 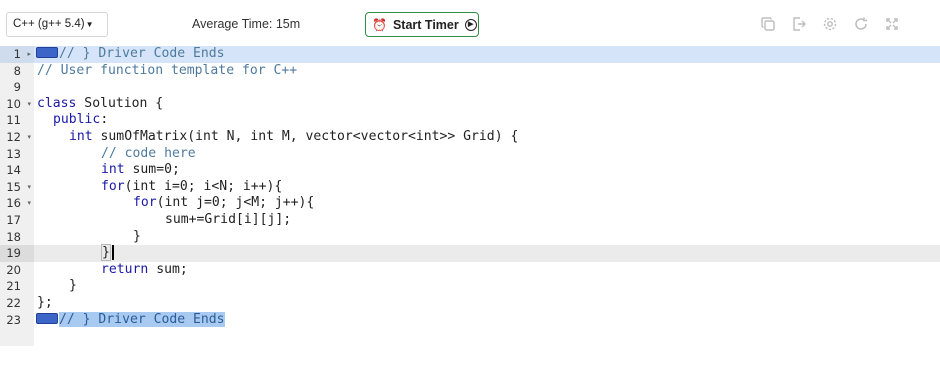 I want to click on language-select: C++ (g++ 5.4)▼, so click(x=57, y=24).